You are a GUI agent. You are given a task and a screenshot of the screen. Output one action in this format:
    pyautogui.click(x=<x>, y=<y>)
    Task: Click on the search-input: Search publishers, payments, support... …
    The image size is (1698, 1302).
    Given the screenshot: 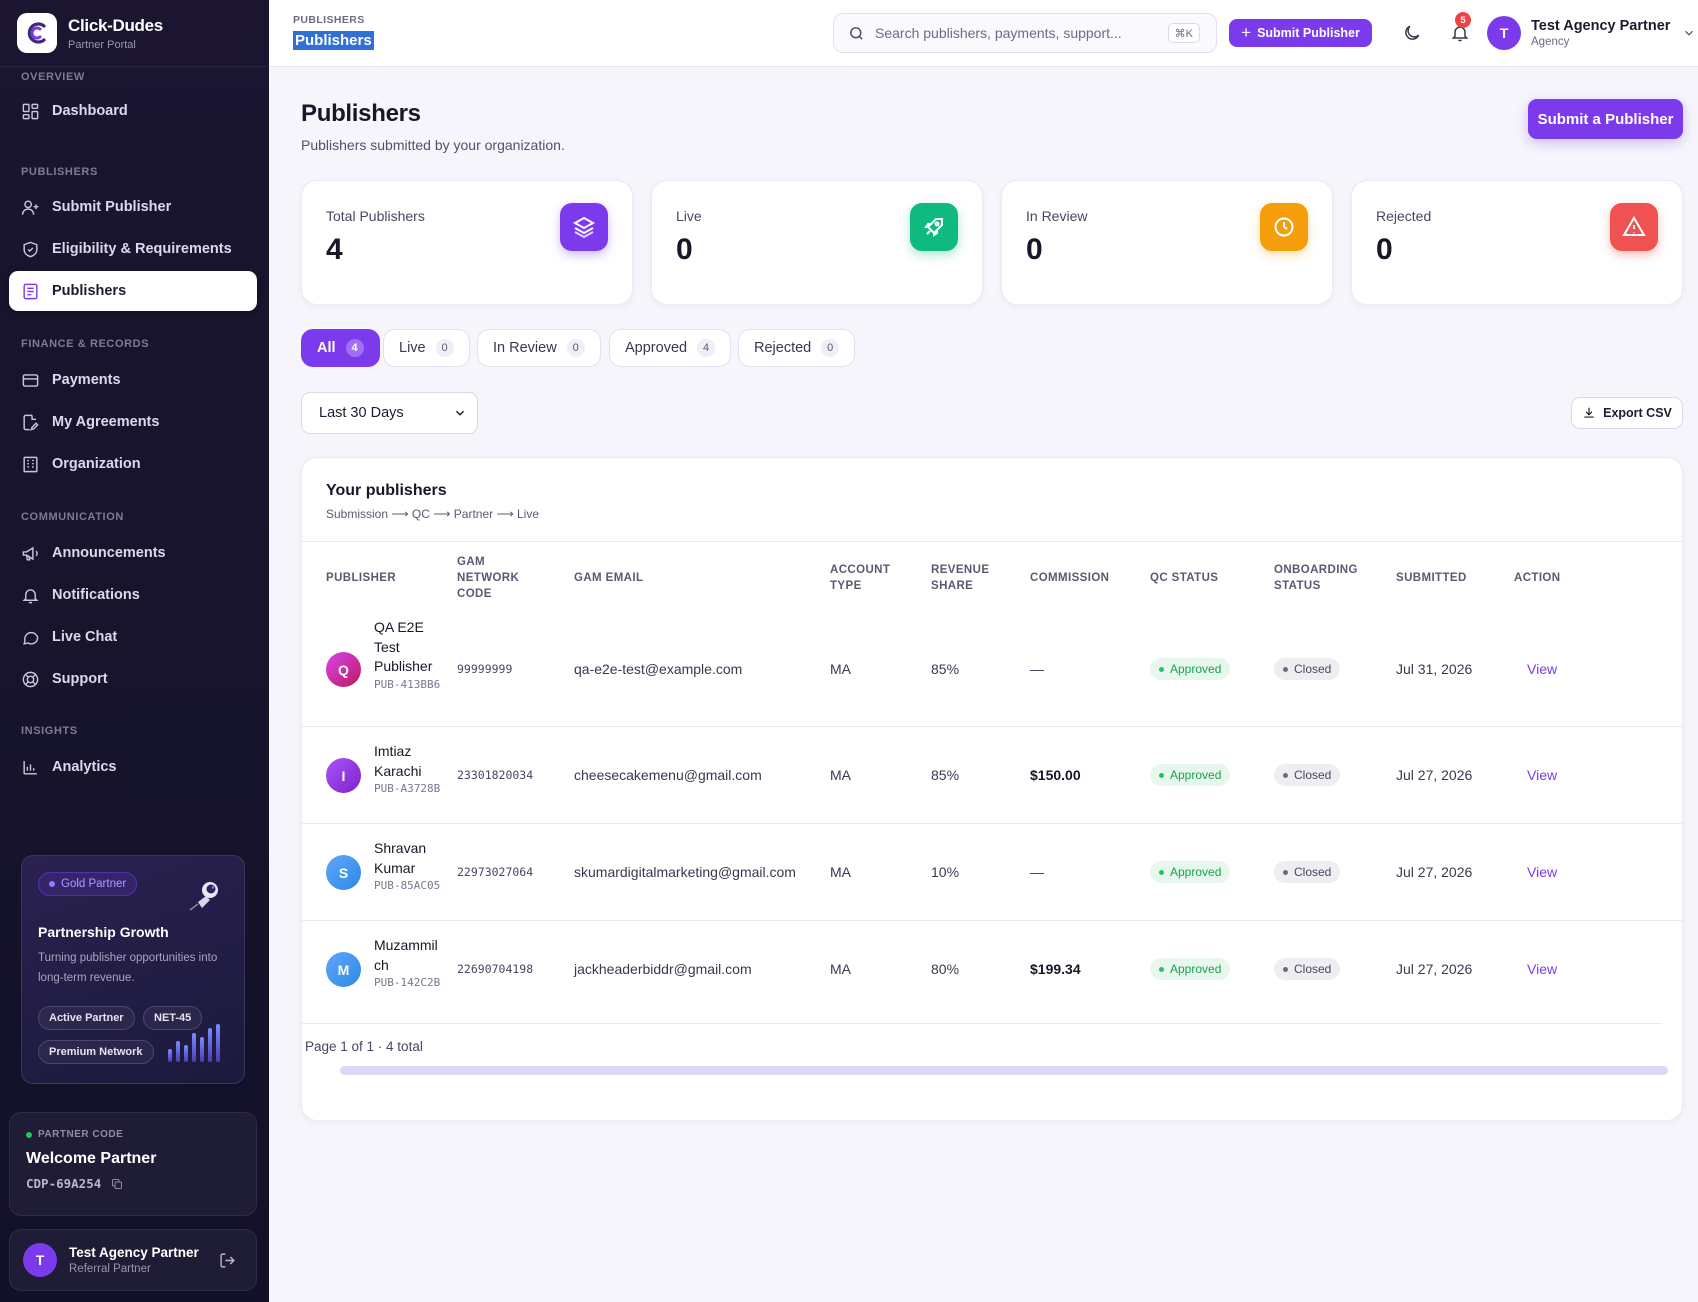 What is the action you would take?
    pyautogui.click(x=1025, y=33)
    